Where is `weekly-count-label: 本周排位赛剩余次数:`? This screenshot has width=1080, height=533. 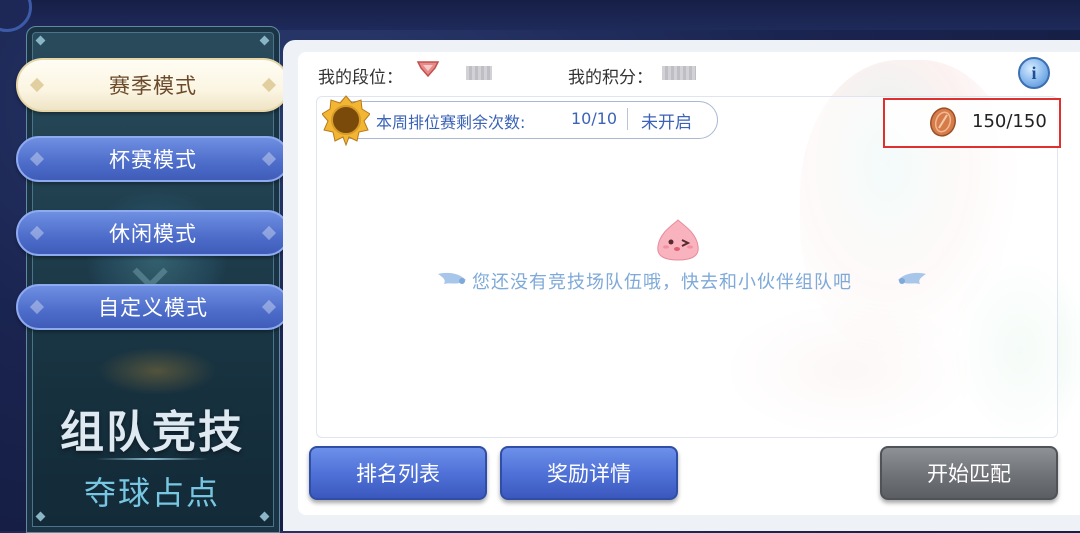
weekly-count-label: 本周排位赛剩余次数: is located at coordinates (451, 122).